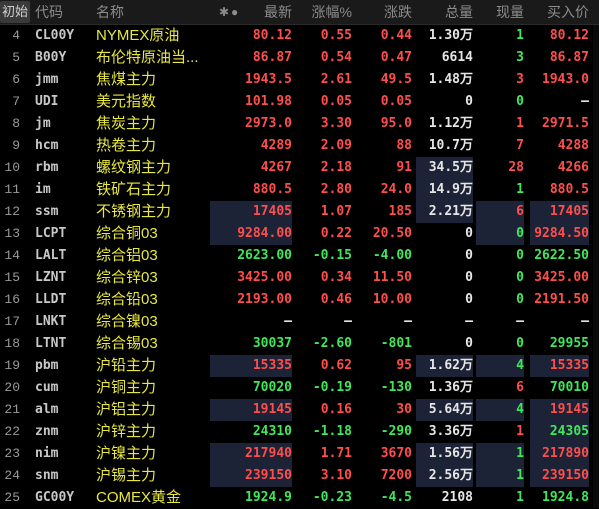 The image size is (599, 509). I want to click on table-row: 20 cum 沪铜主力 70020 -0.19 -130 1.36万 6 70010, so click(299, 388).